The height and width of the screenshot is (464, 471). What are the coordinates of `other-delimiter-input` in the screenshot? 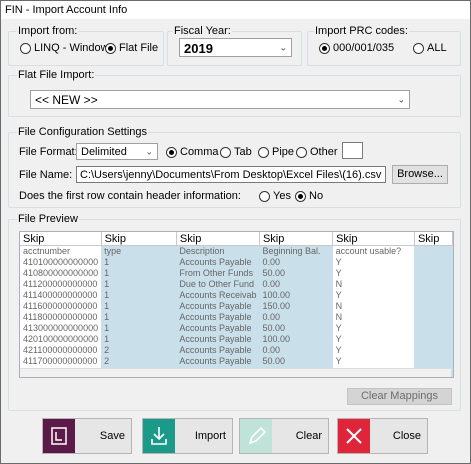 It's located at (352, 150).